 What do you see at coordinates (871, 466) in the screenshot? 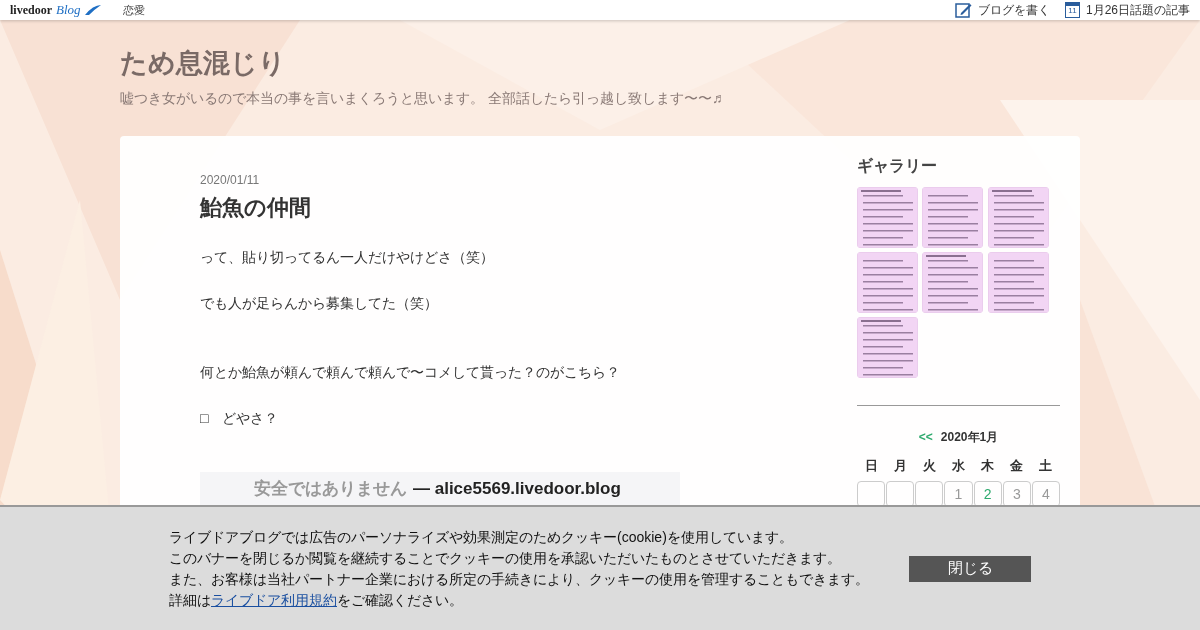
I see `weekday-label: 日` at bounding box center [871, 466].